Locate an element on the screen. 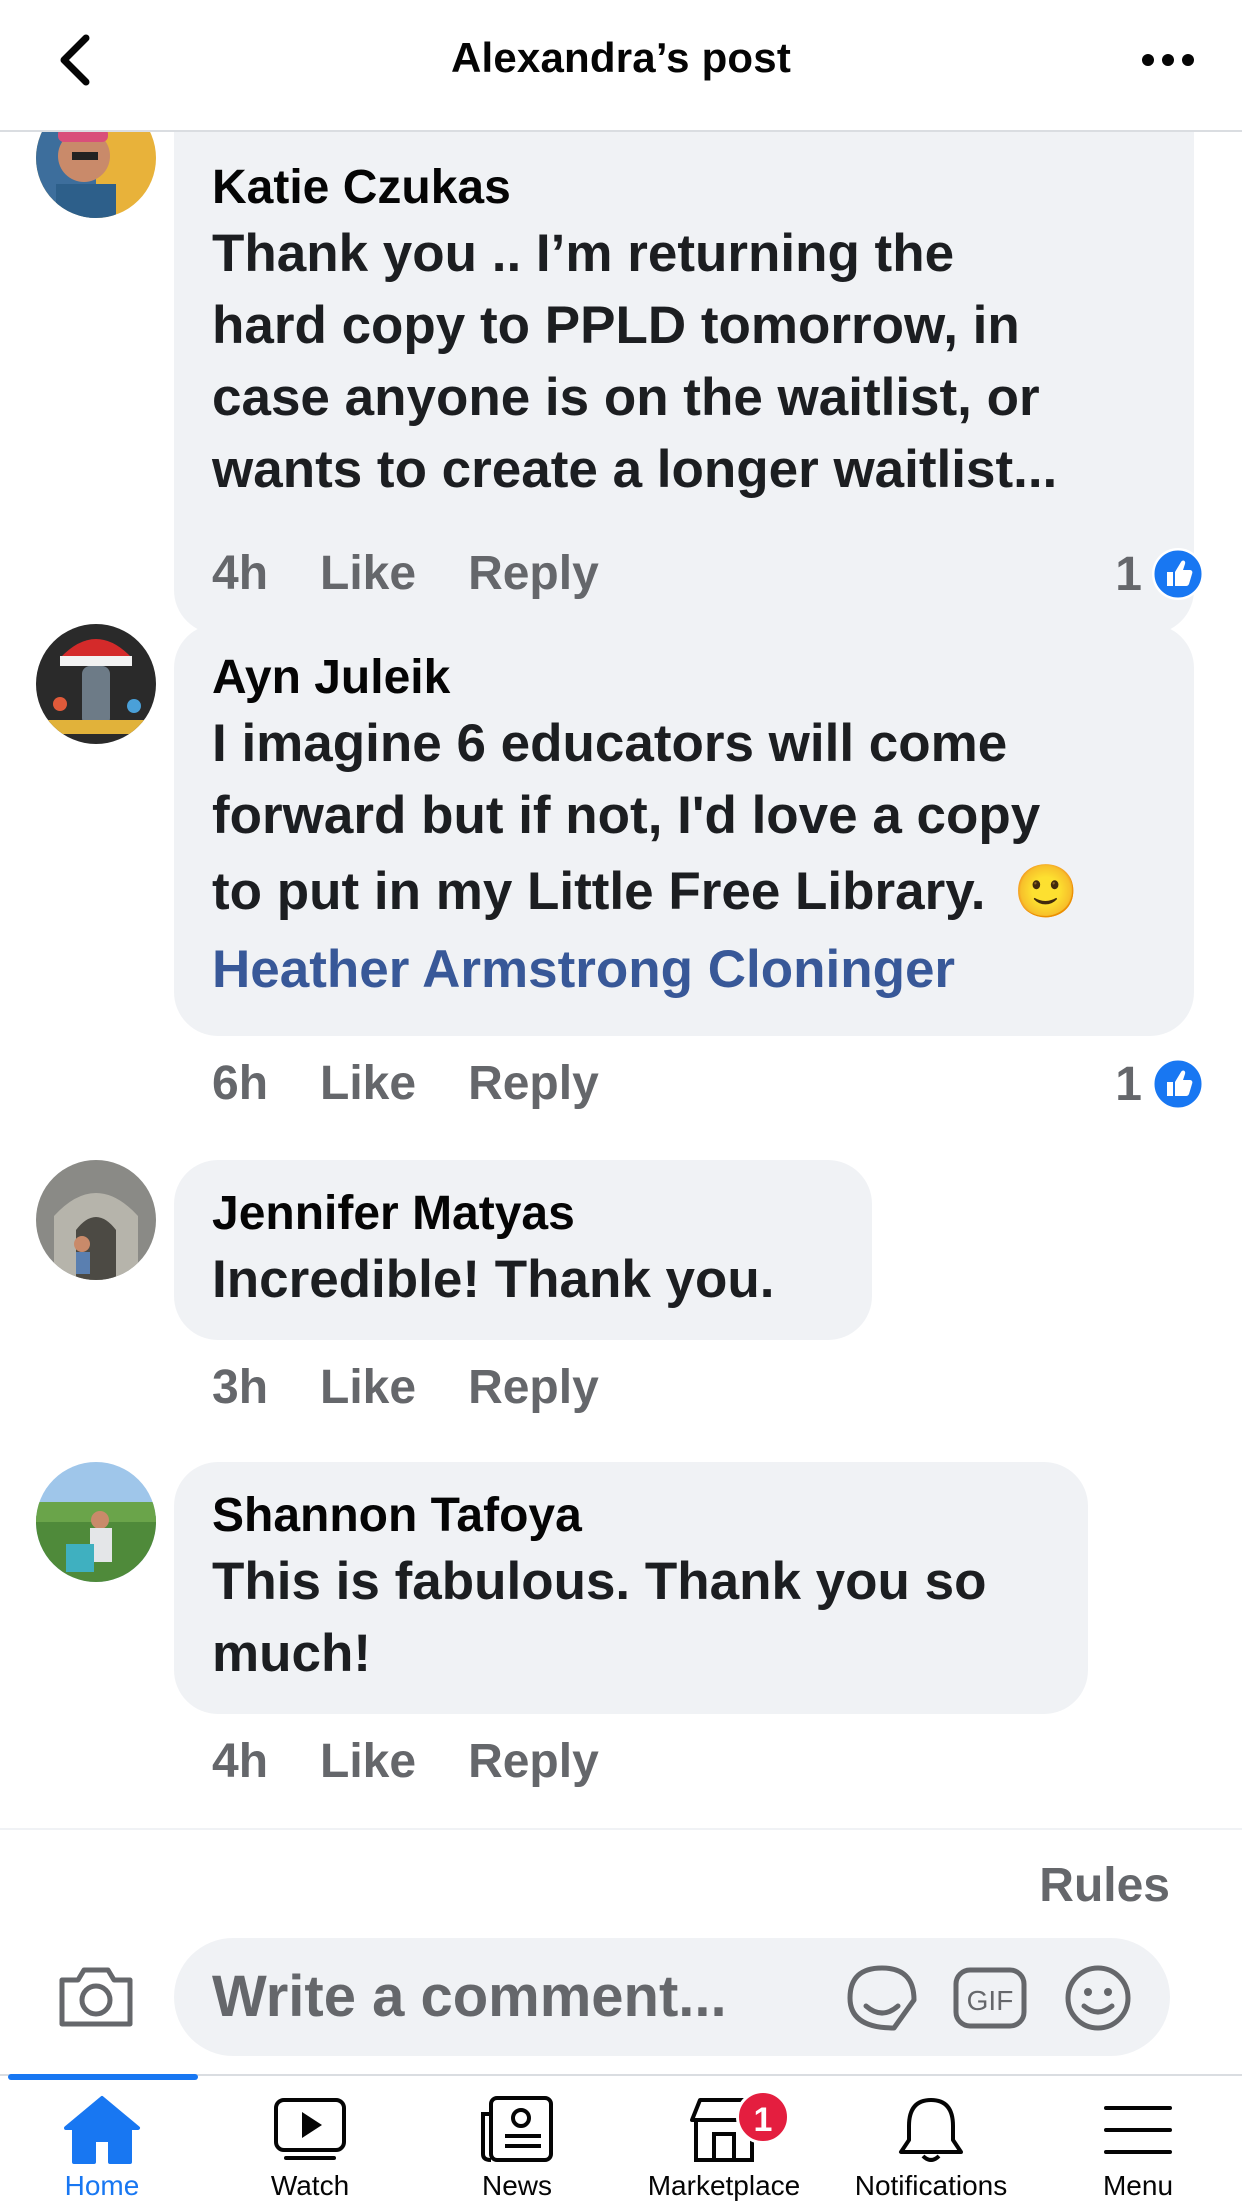  tab-label: Menu is located at coordinates (1138, 2185).